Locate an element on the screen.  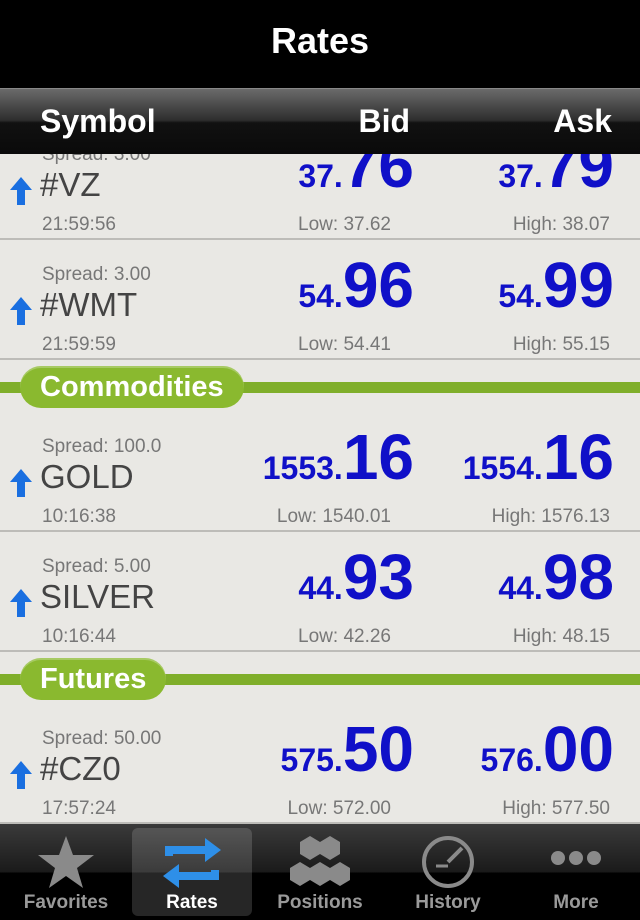
tab-bar: Favorites Rates Positions History More is located at coordinates (320, 872).